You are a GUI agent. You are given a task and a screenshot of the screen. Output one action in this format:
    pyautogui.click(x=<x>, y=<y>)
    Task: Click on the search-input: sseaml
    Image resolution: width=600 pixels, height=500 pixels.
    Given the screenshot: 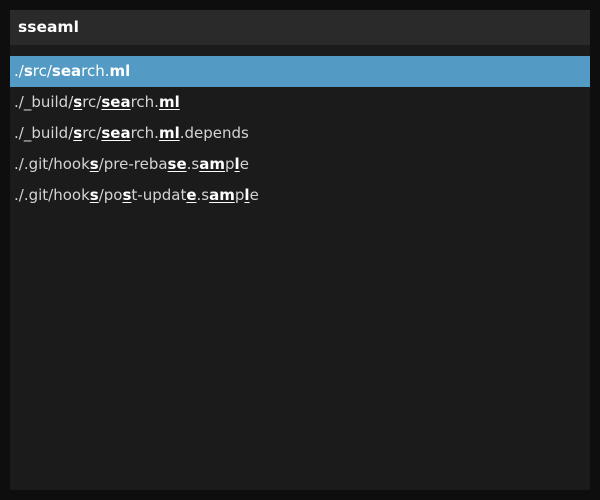 What is the action you would take?
    pyautogui.click(x=300, y=27)
    